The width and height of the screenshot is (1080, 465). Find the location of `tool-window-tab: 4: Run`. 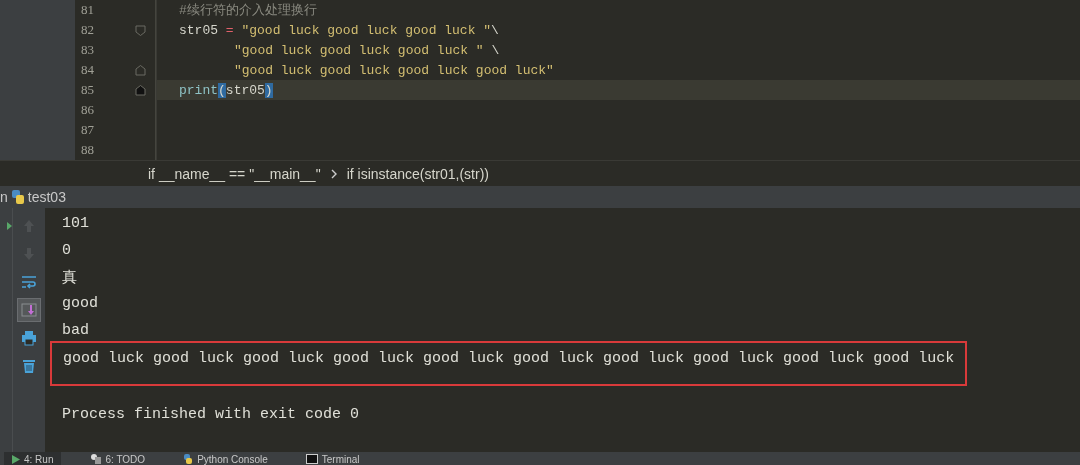

tool-window-tab: 4: Run is located at coordinates (33, 458).